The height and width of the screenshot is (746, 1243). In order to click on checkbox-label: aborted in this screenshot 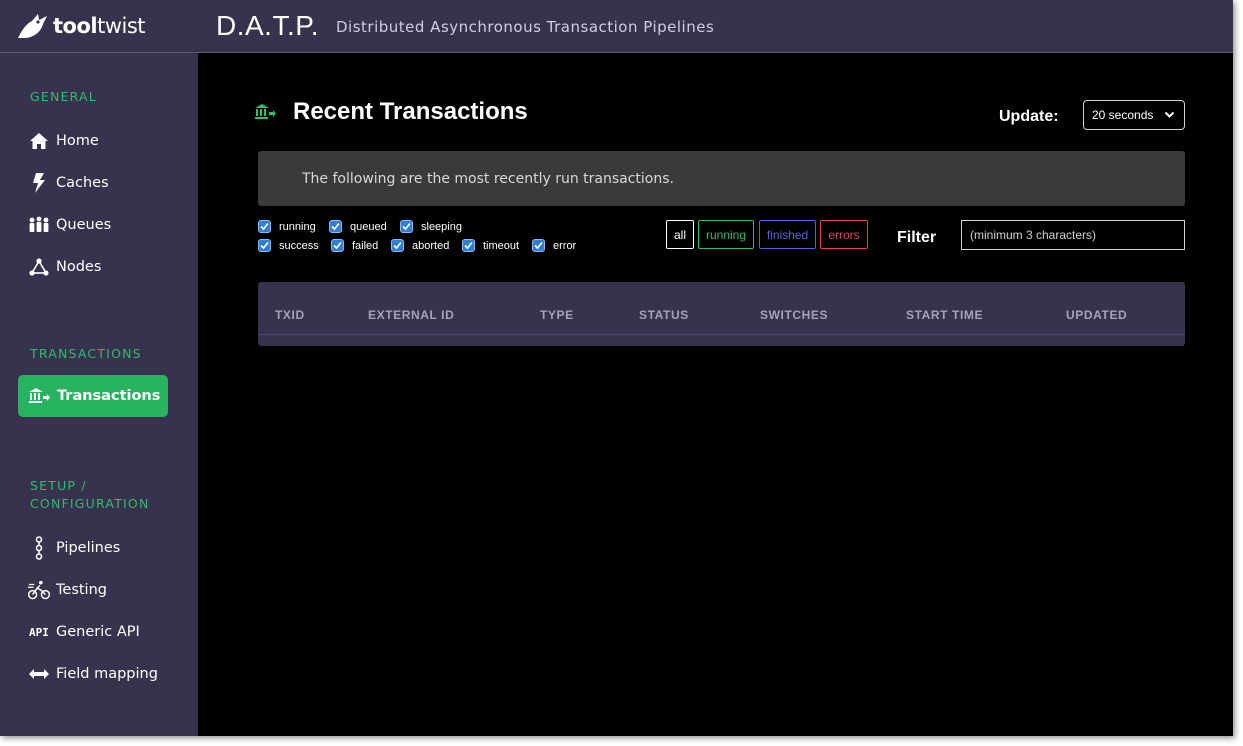, I will do `click(431, 245)`.